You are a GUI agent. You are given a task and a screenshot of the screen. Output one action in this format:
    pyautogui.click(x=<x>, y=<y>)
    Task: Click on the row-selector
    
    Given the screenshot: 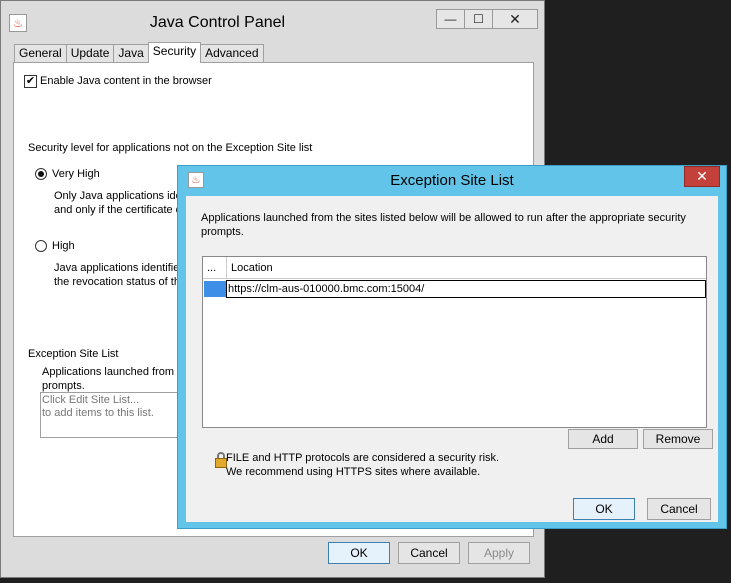 What is the action you would take?
    pyautogui.click(x=215, y=289)
    